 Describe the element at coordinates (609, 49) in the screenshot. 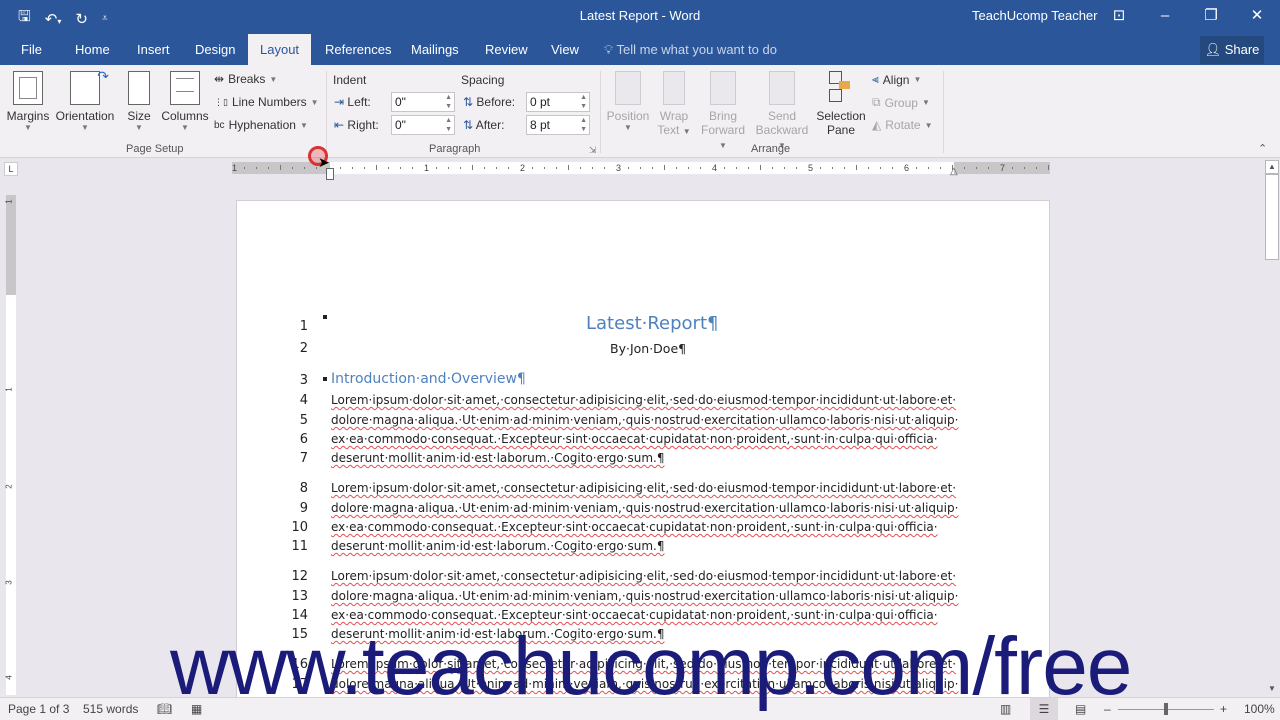

I see `lightbulb-icon: 💡︎` at that location.